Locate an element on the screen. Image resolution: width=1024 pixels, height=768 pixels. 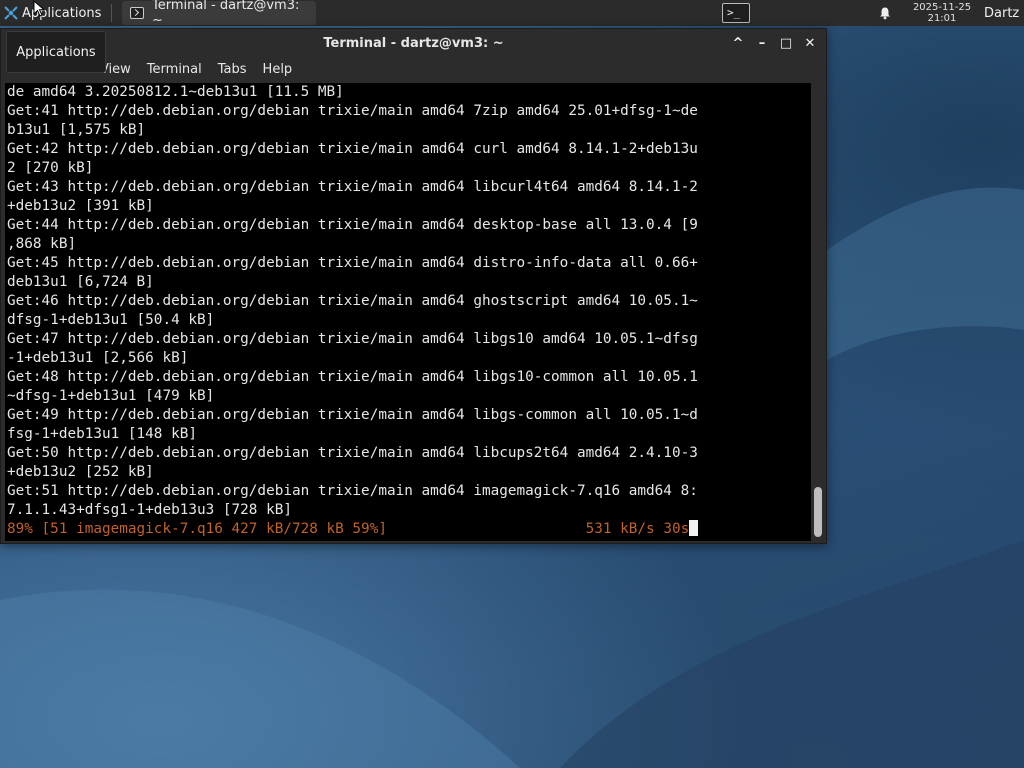
user-menu-button: Dartz is located at coordinates (1004, 13).